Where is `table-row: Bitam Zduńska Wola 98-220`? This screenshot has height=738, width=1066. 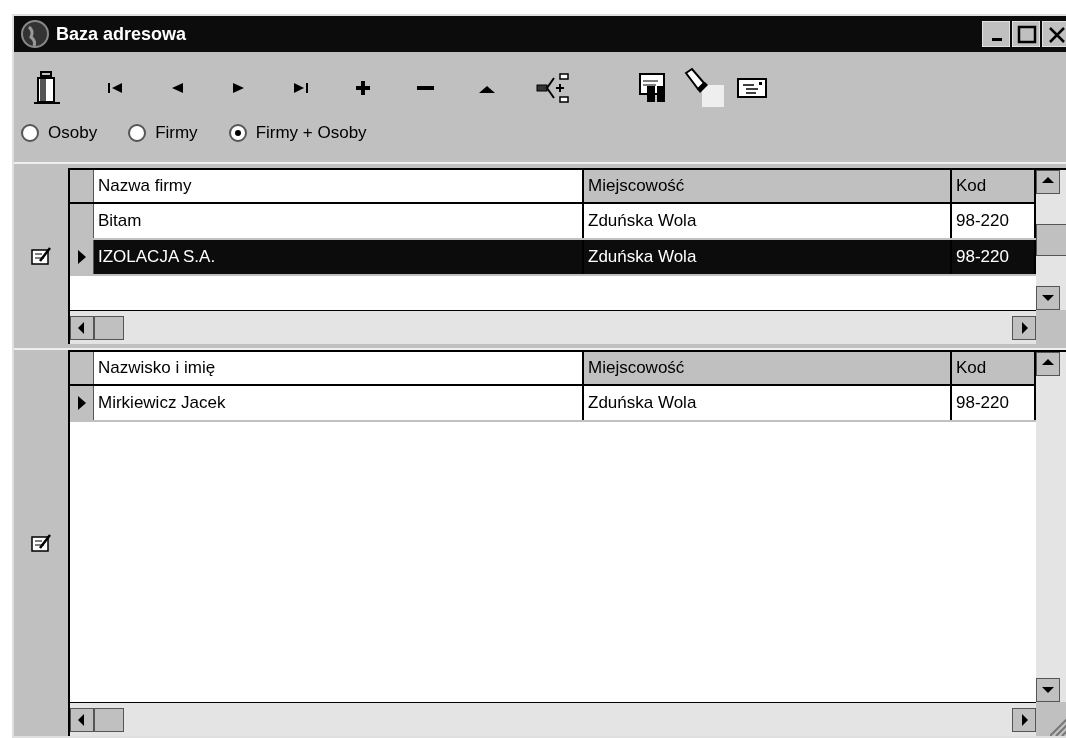
table-row: Bitam Zduńska Wola 98-220 is located at coordinates (553, 222).